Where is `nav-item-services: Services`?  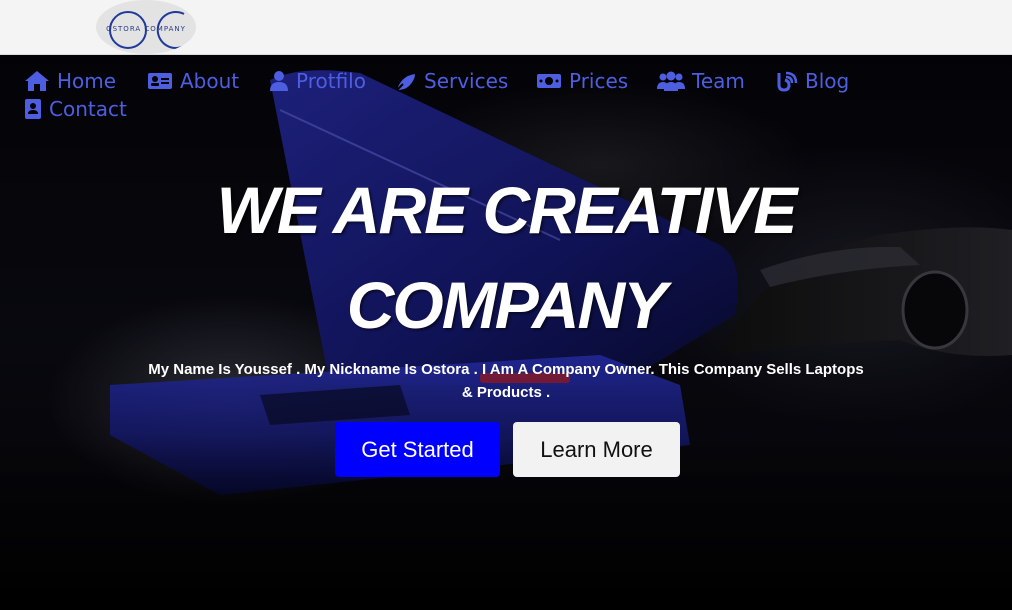 nav-item-services: Services is located at coordinates (451, 81).